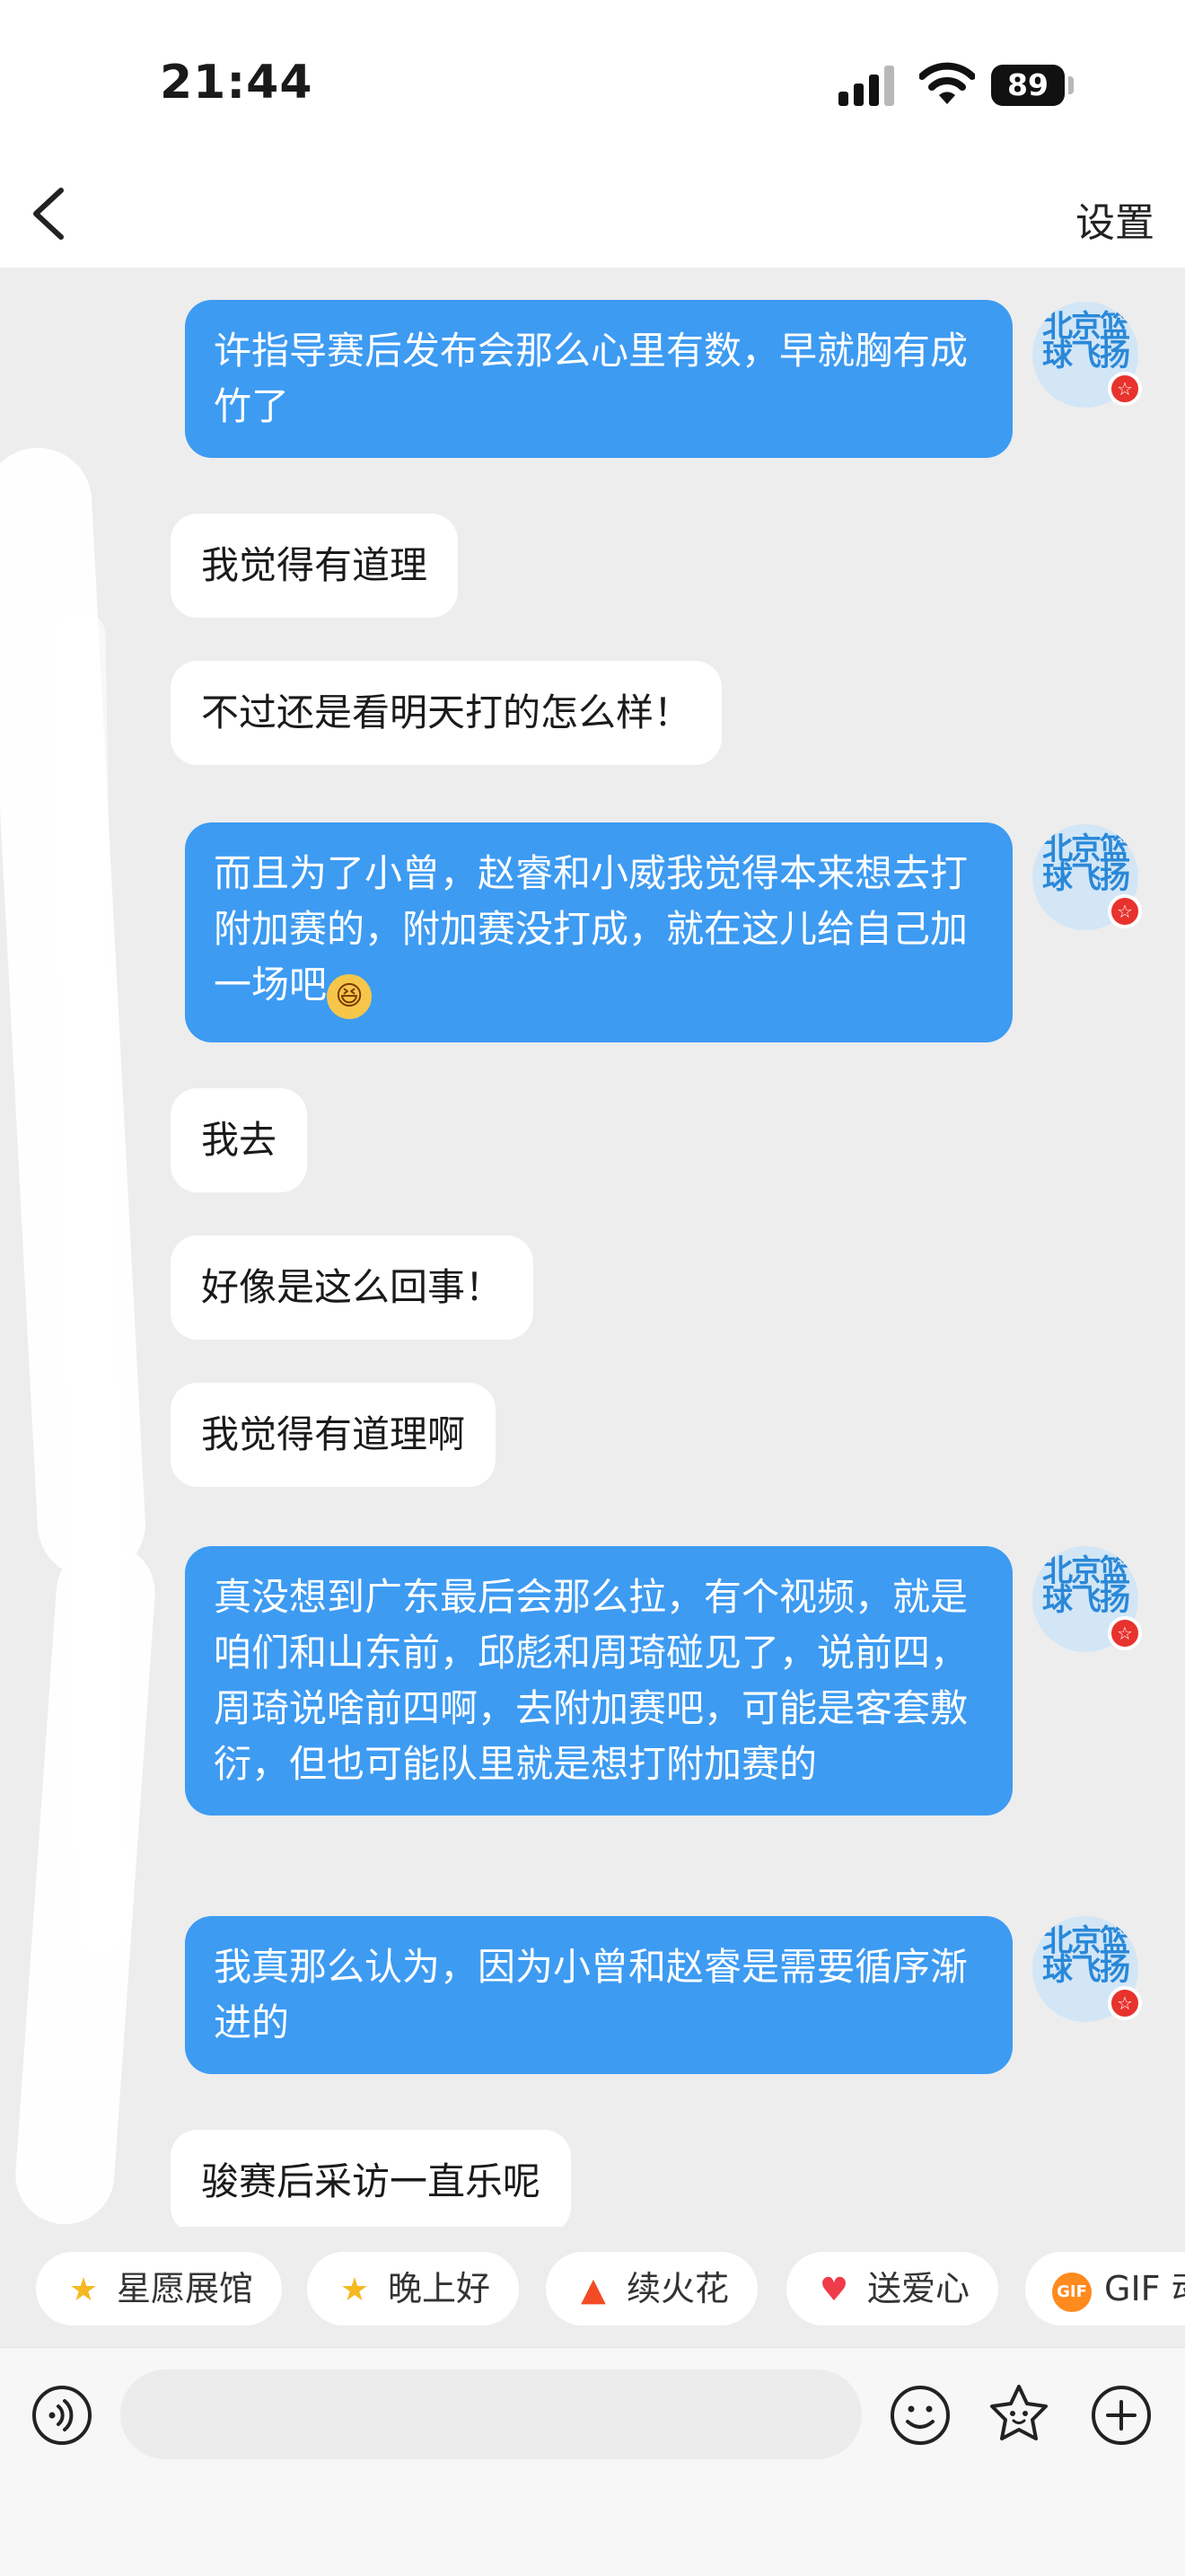 This screenshot has width=1185, height=2576. What do you see at coordinates (1071, 85) in the screenshot?
I see `battery-cap` at bounding box center [1071, 85].